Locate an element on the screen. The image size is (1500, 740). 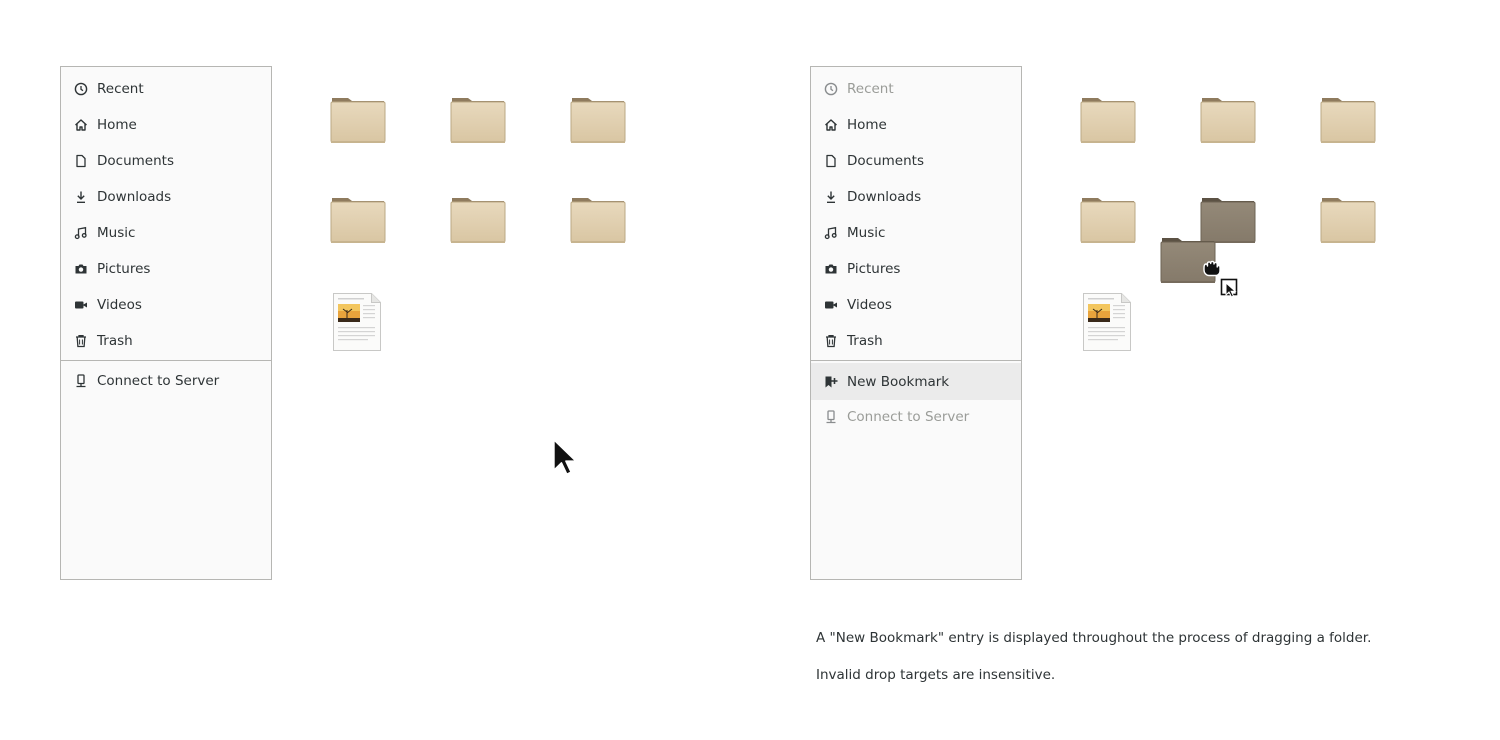
drag-link-cursor-icon is located at coordinates (1229, 288).